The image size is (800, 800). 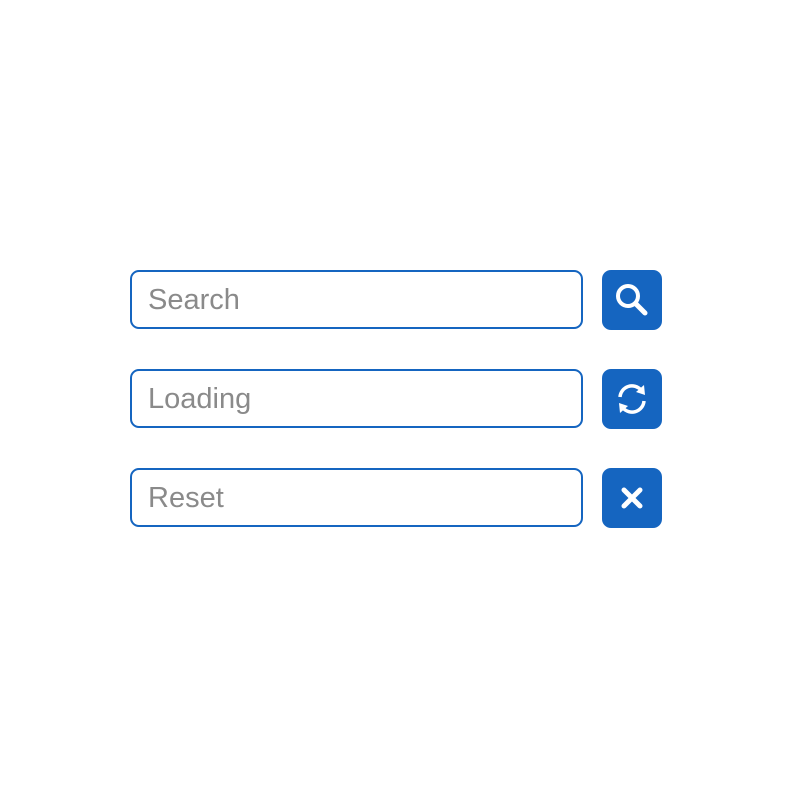 I want to click on refresh-icon, so click(x=632, y=399).